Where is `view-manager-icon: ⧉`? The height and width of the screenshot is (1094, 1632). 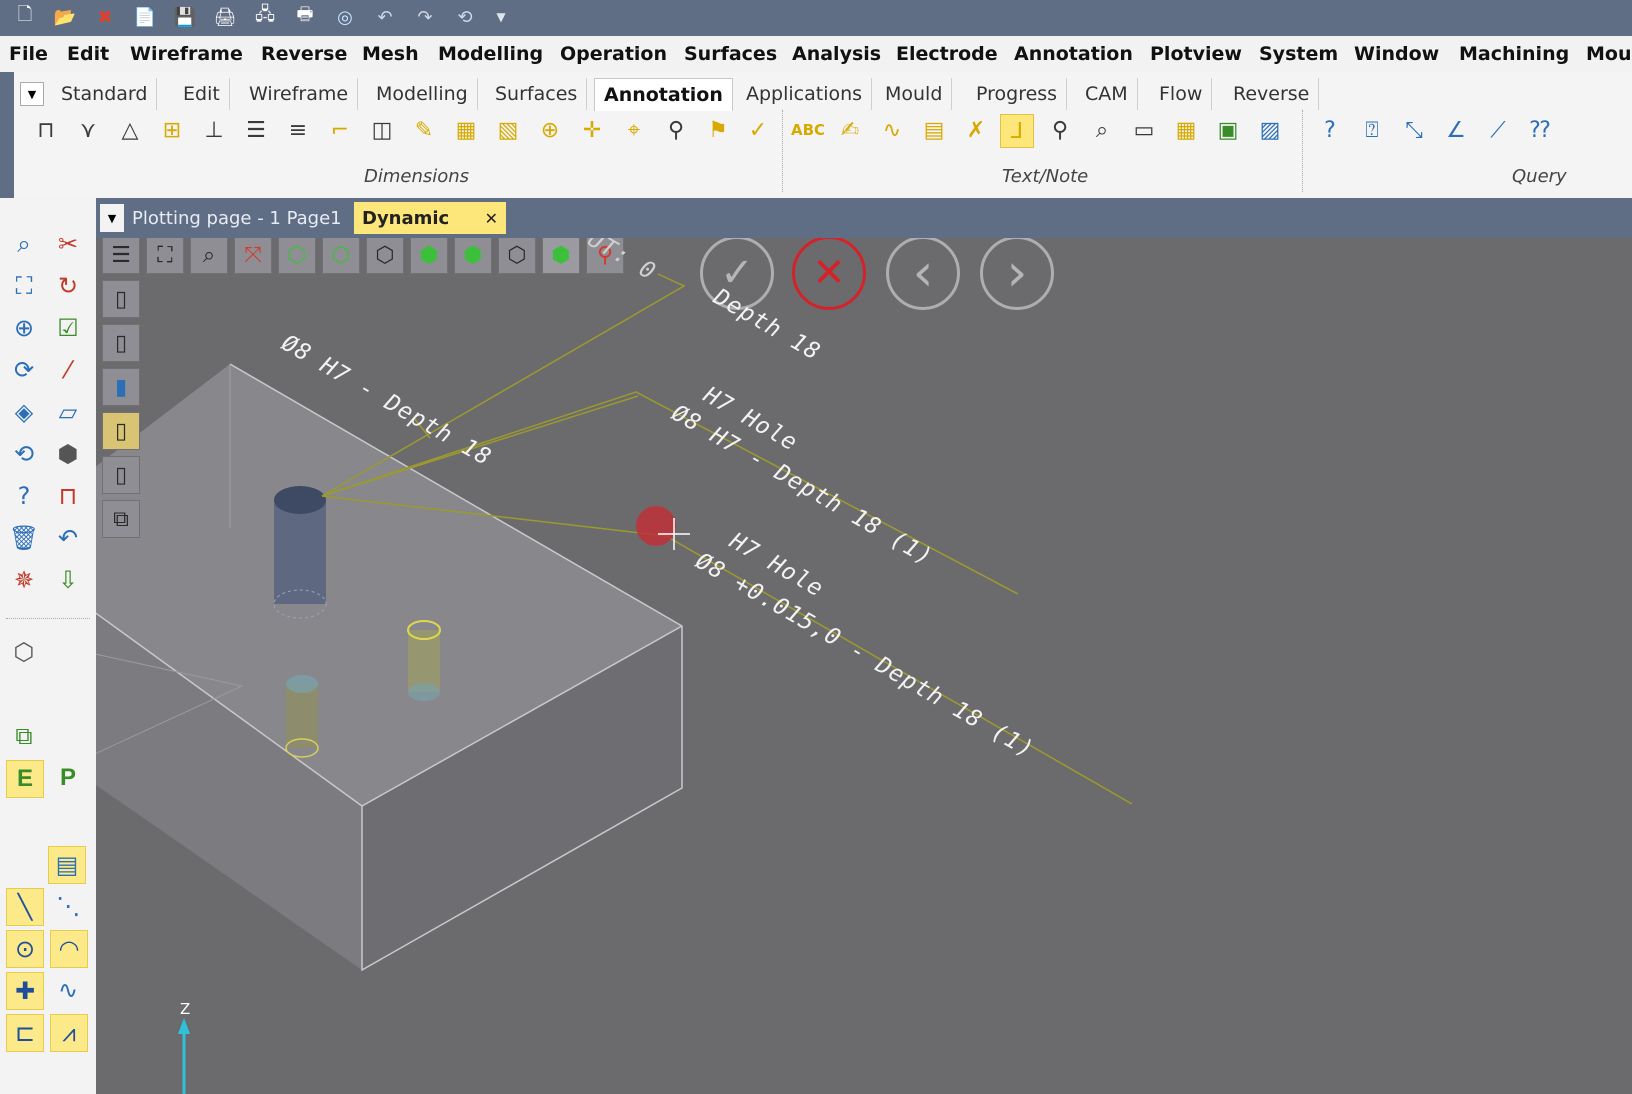
view-manager-icon: ⧉ is located at coordinates (121, 519).